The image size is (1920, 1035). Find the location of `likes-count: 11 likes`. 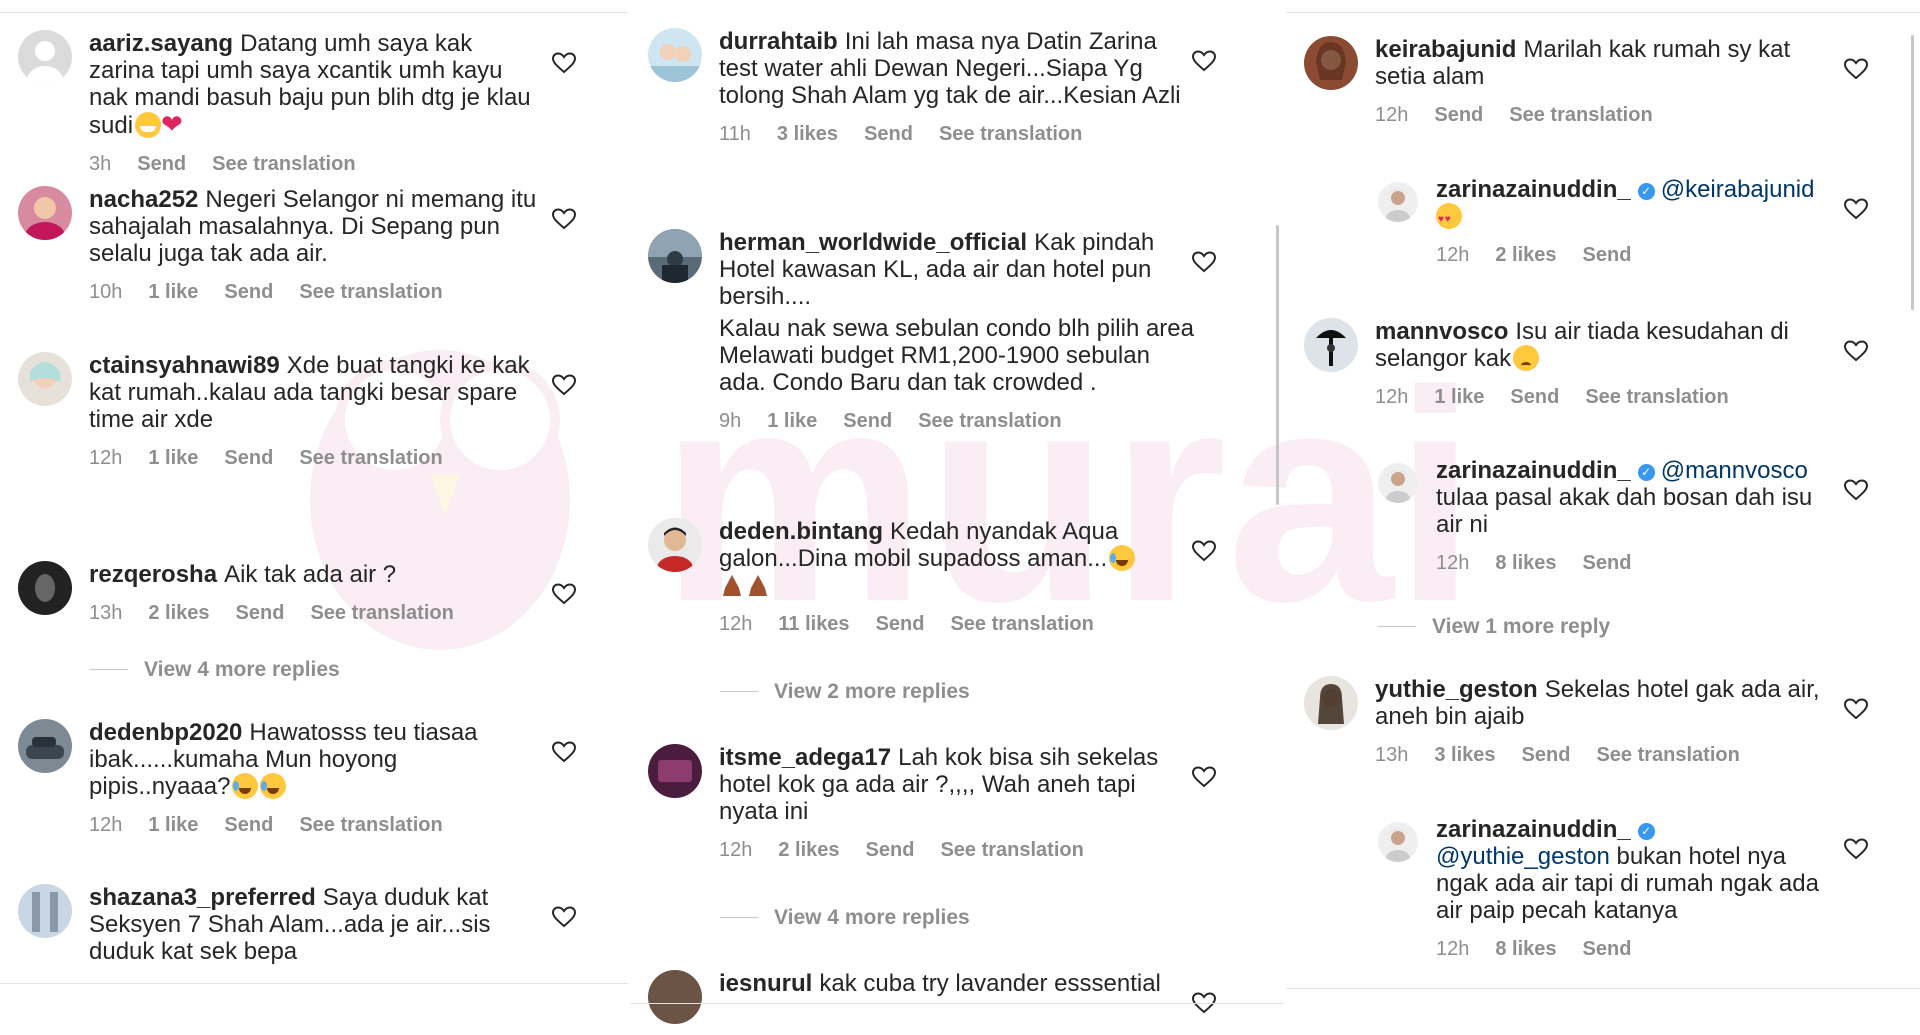

likes-count: 11 likes is located at coordinates (813, 624).